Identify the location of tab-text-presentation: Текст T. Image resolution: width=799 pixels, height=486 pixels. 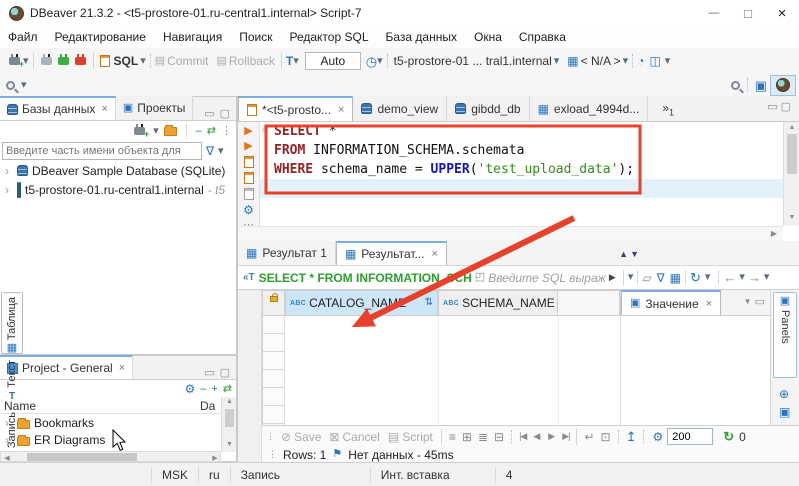
(12, 383).